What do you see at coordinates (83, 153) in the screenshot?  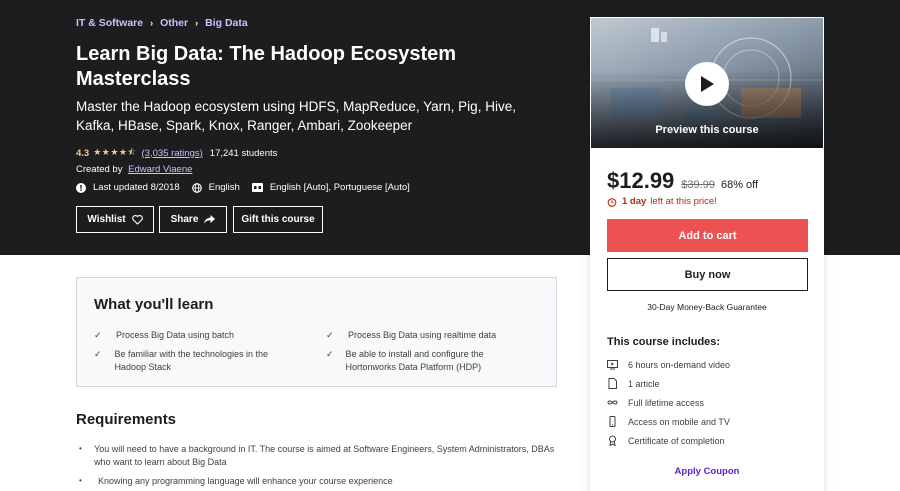 I see `rating-value: 4.3` at bounding box center [83, 153].